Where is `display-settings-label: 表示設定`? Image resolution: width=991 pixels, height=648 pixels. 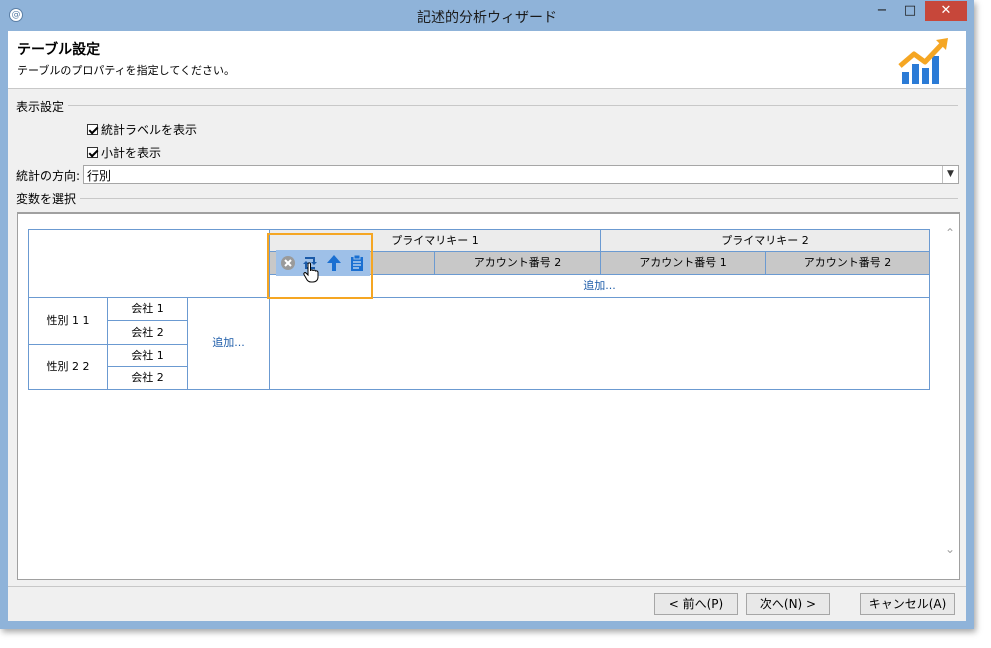 display-settings-label: 表示設定 is located at coordinates (42, 106).